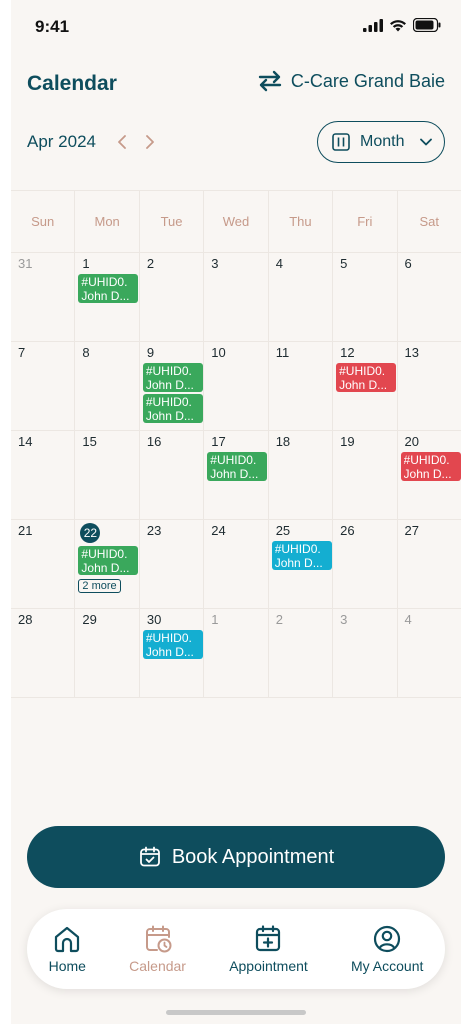 The width and height of the screenshot is (472, 1024). Describe the element at coordinates (150, 263) in the screenshot. I see `day-number: 2` at that location.